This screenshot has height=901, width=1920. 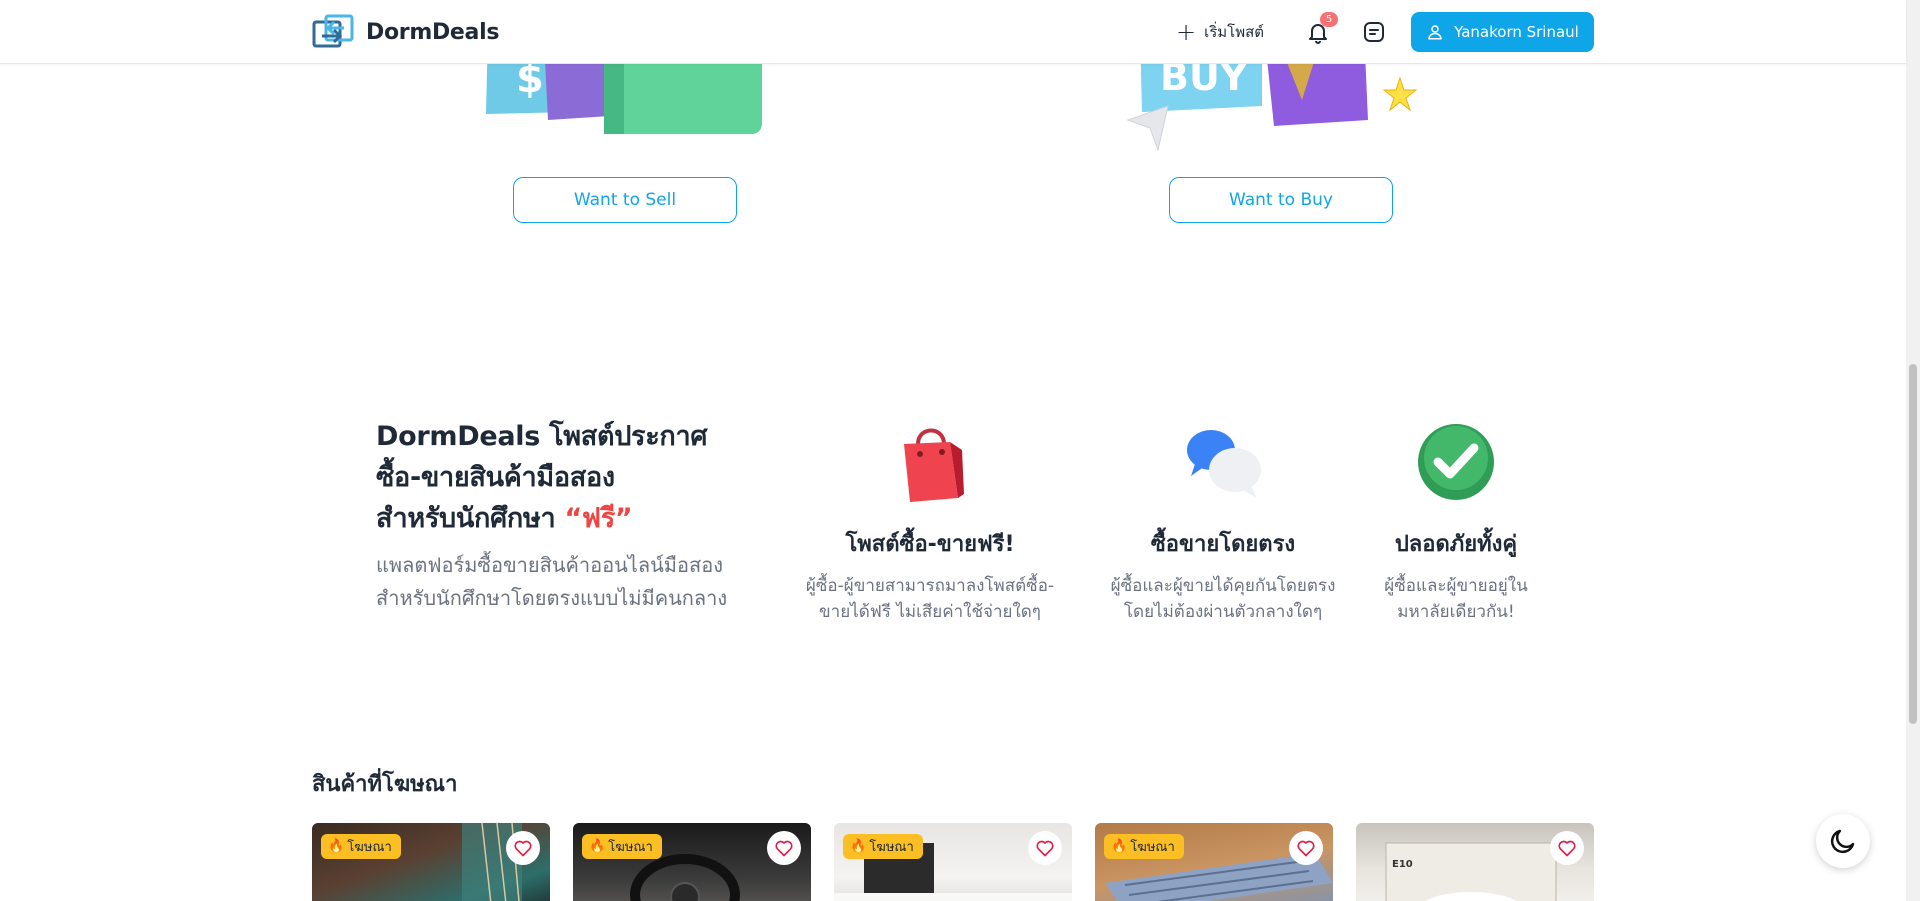 I want to click on brand-logo: DormDeals, so click(x=405, y=32).